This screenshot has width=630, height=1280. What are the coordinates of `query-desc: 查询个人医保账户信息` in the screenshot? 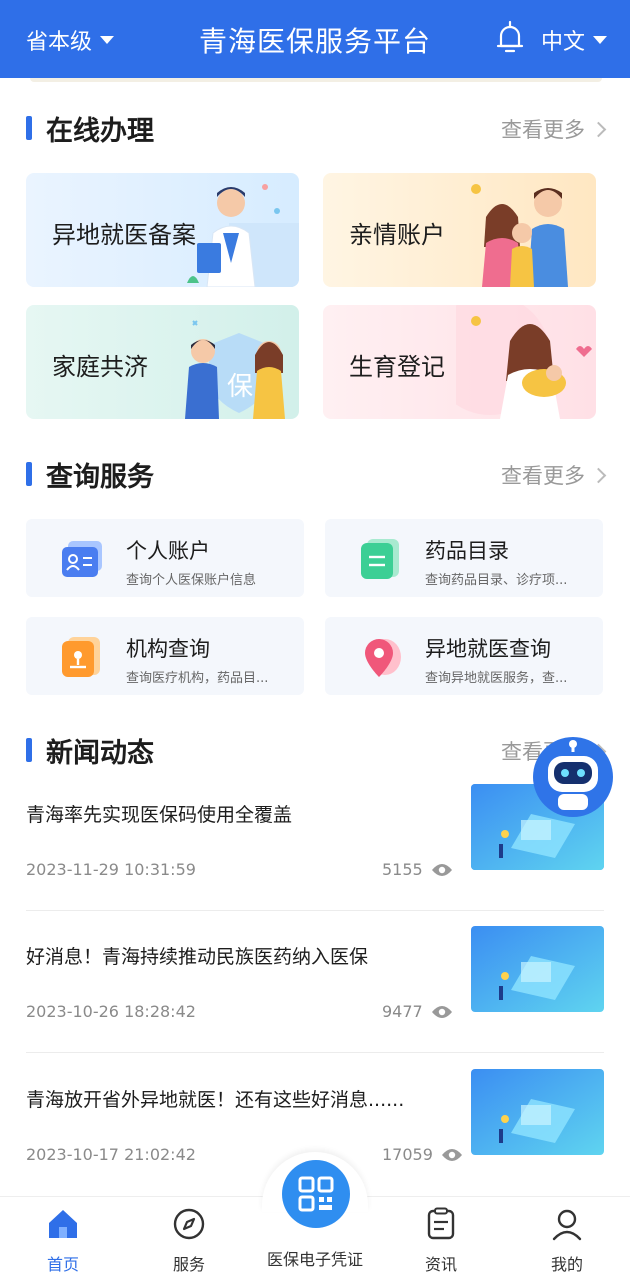 It's located at (191, 580).